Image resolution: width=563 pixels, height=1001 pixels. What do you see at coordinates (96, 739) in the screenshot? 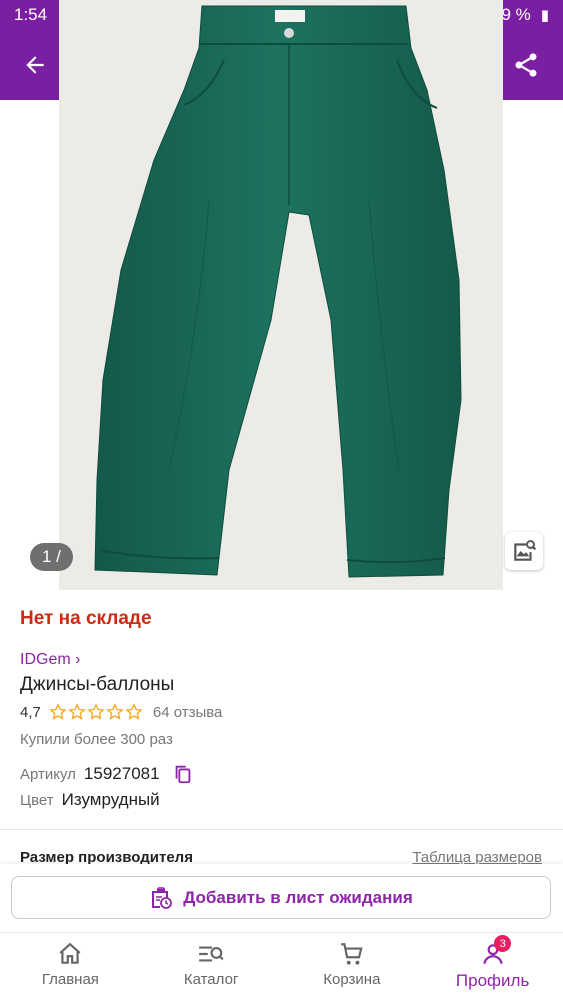
I see `purchase-count: Купили более 300 раз` at bounding box center [96, 739].